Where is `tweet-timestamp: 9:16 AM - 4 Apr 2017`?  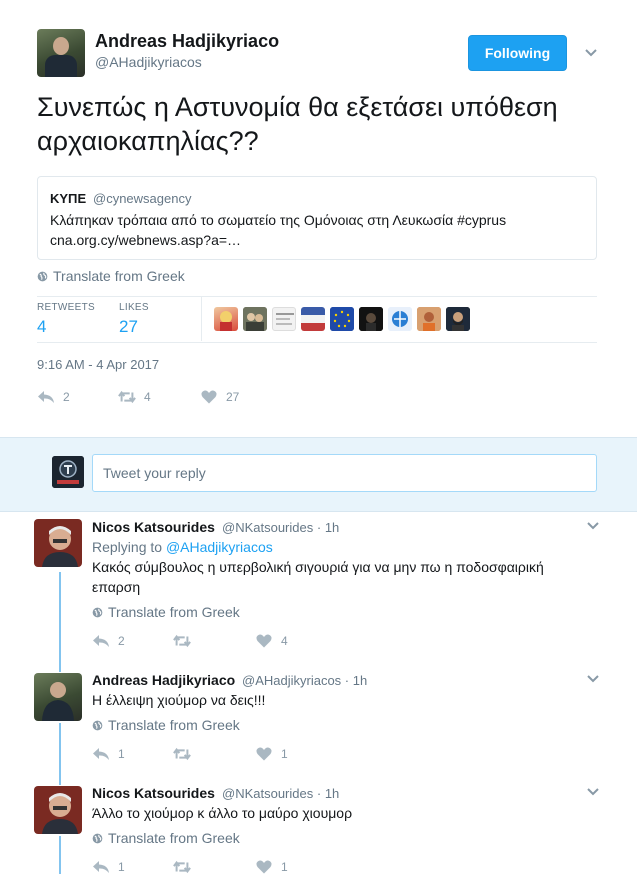
tweet-timestamp: 9:16 AM - 4 Apr 2017 is located at coordinates (98, 364).